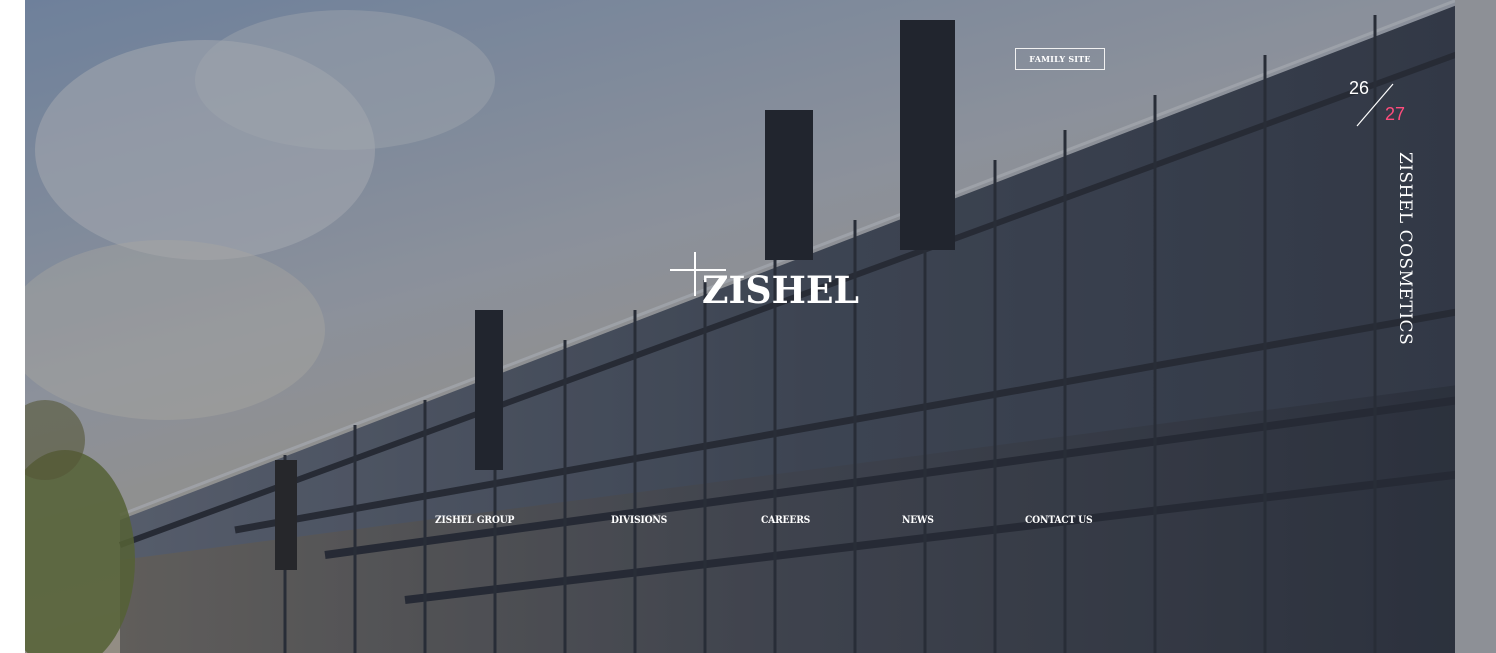 The height and width of the screenshot is (653, 1496). What do you see at coordinates (474, 520) in the screenshot?
I see `nav-item-zishel-group: ZISHEL GROUP` at bounding box center [474, 520].